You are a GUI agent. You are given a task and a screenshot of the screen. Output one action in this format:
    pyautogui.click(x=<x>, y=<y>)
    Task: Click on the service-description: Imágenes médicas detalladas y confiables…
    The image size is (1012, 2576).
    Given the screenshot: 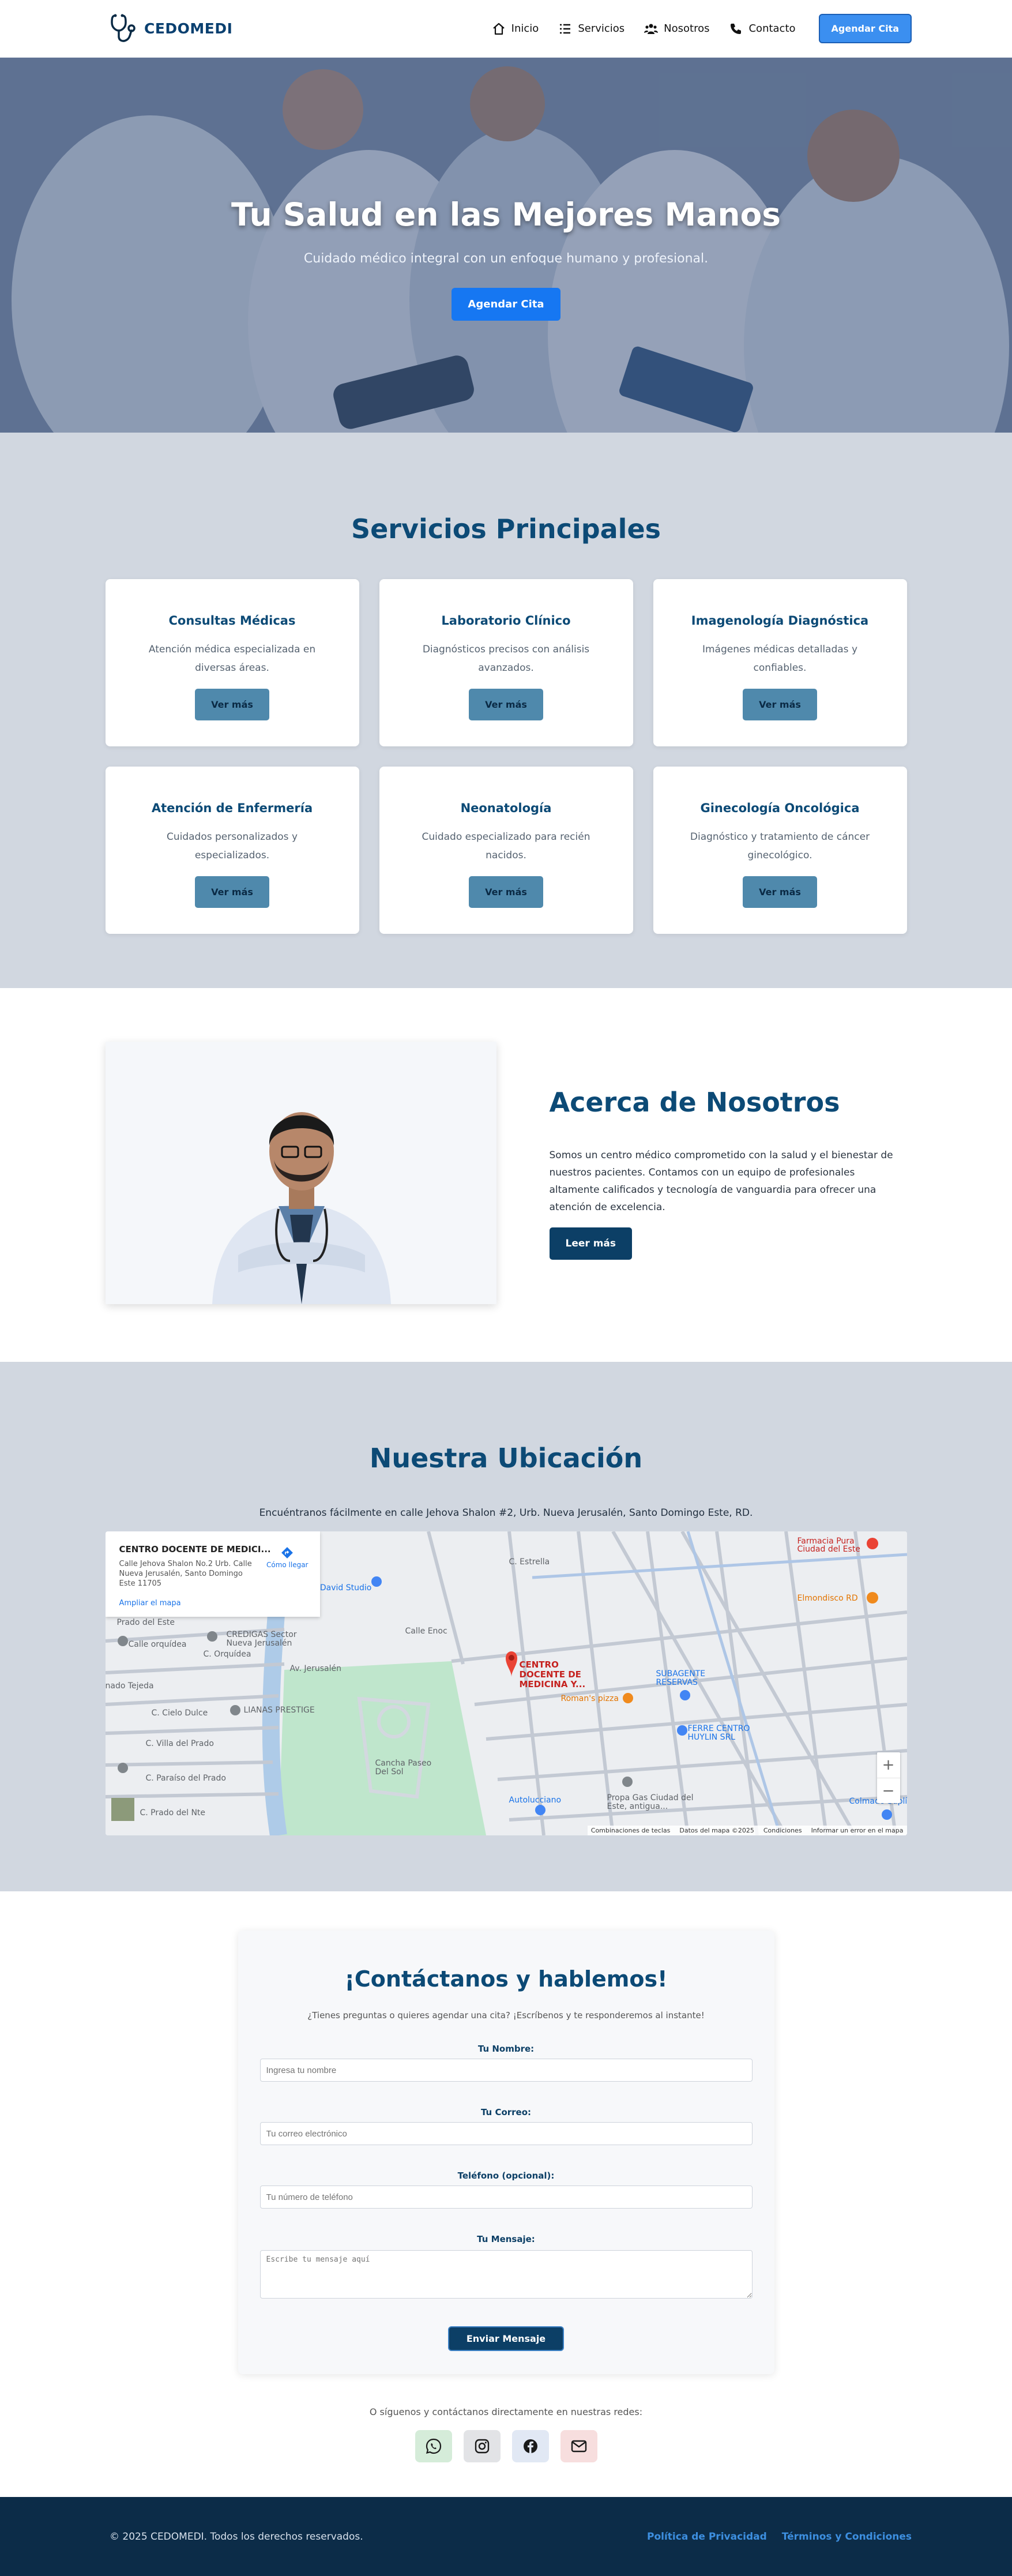 What is the action you would take?
    pyautogui.click(x=780, y=659)
    